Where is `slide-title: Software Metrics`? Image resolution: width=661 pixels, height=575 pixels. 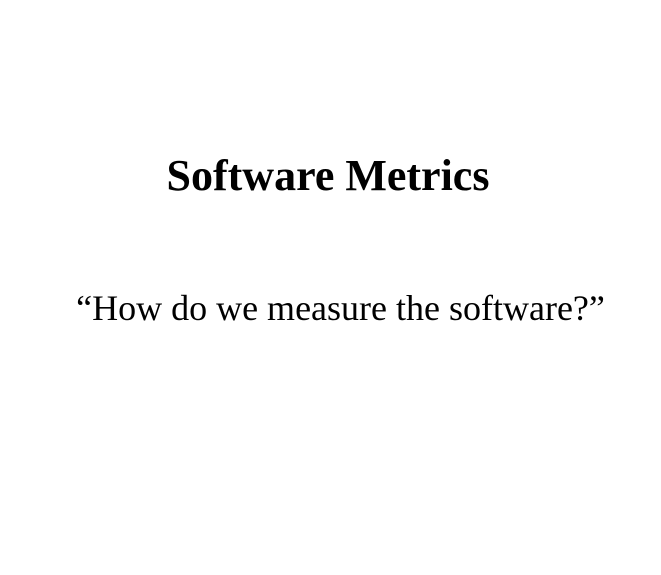
slide-title: Software Metrics is located at coordinates (328, 175).